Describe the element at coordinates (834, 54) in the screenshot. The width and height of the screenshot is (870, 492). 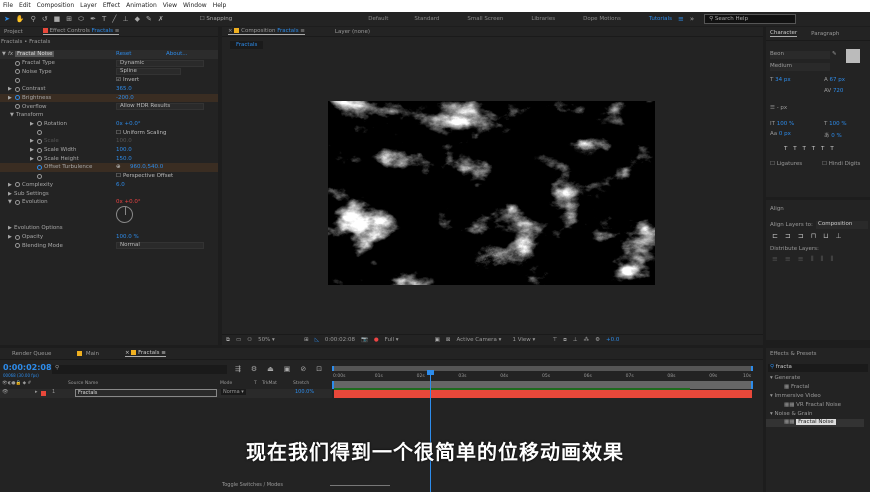
I see `eyedropper-icon: ✎` at that location.